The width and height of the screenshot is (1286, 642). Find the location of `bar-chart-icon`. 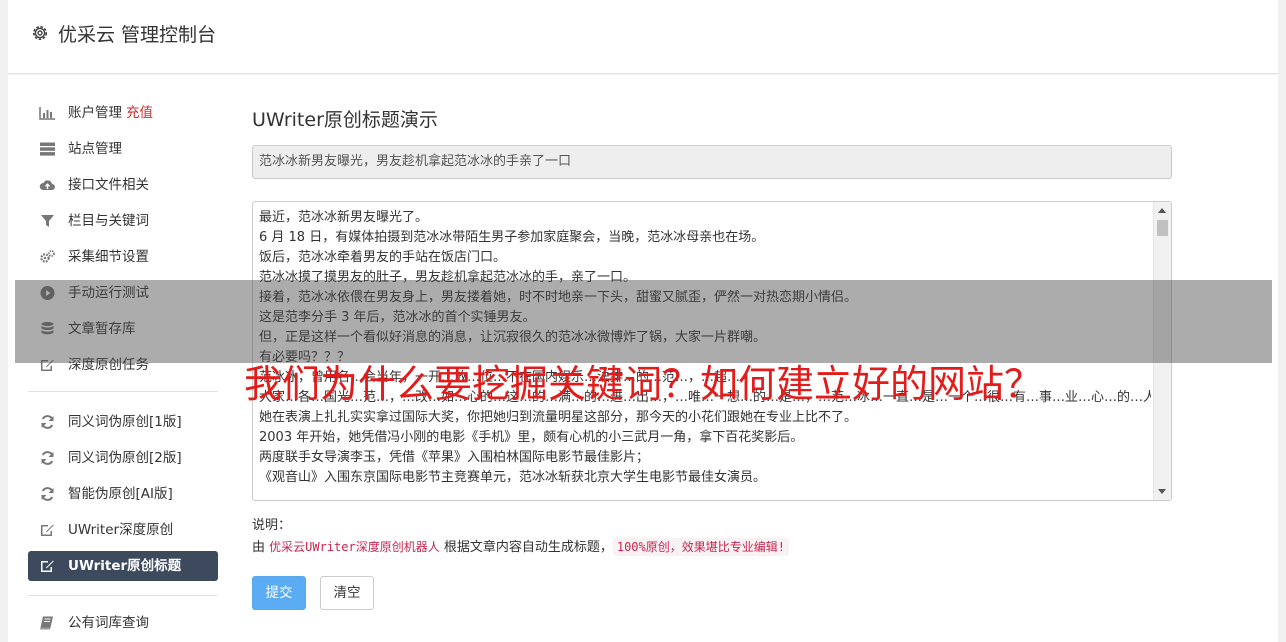

bar-chart-icon is located at coordinates (47, 113).